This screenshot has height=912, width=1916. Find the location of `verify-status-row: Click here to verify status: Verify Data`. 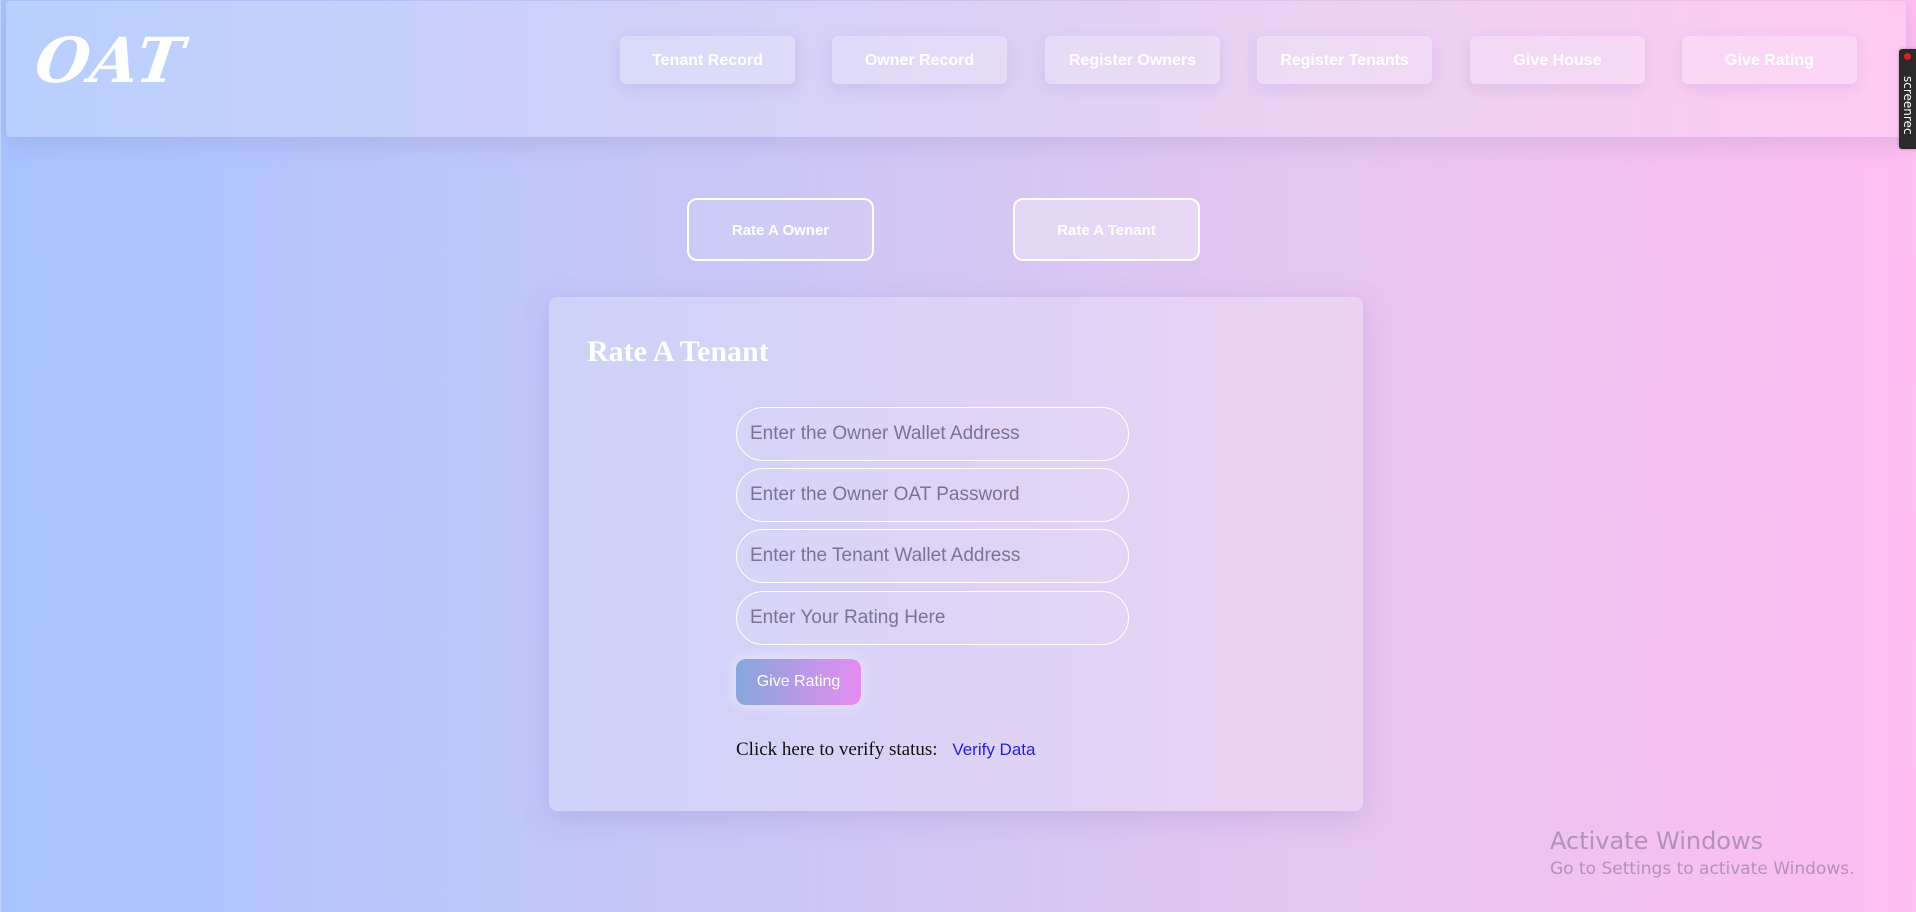

verify-status-row: Click here to verify status: Verify Data is located at coordinates (885, 750).